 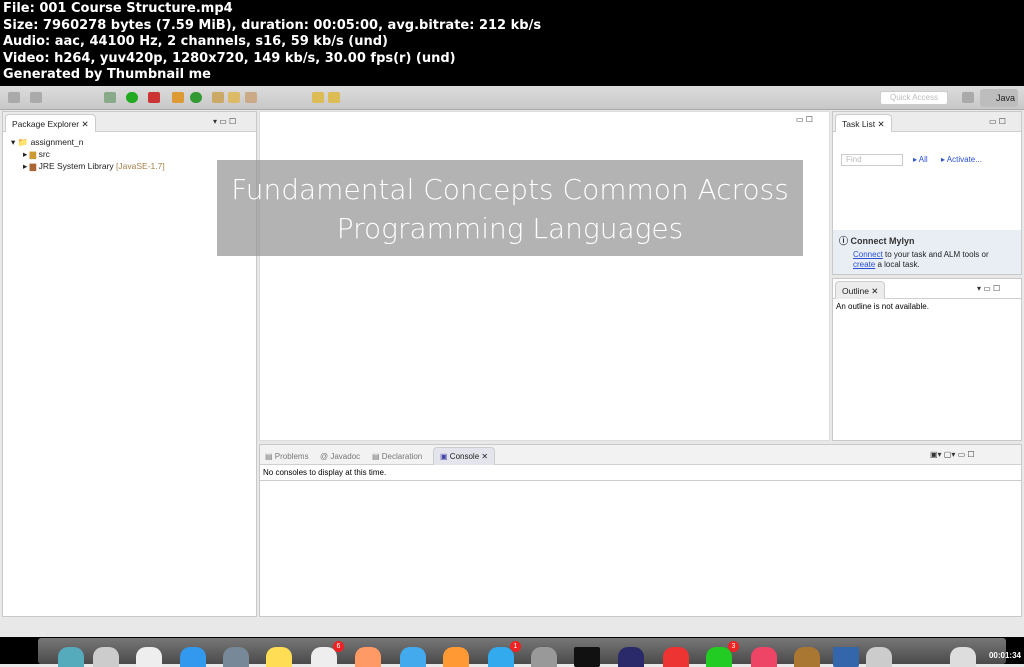 I want to click on tab-task-list: Task List ✕, so click(x=863, y=123).